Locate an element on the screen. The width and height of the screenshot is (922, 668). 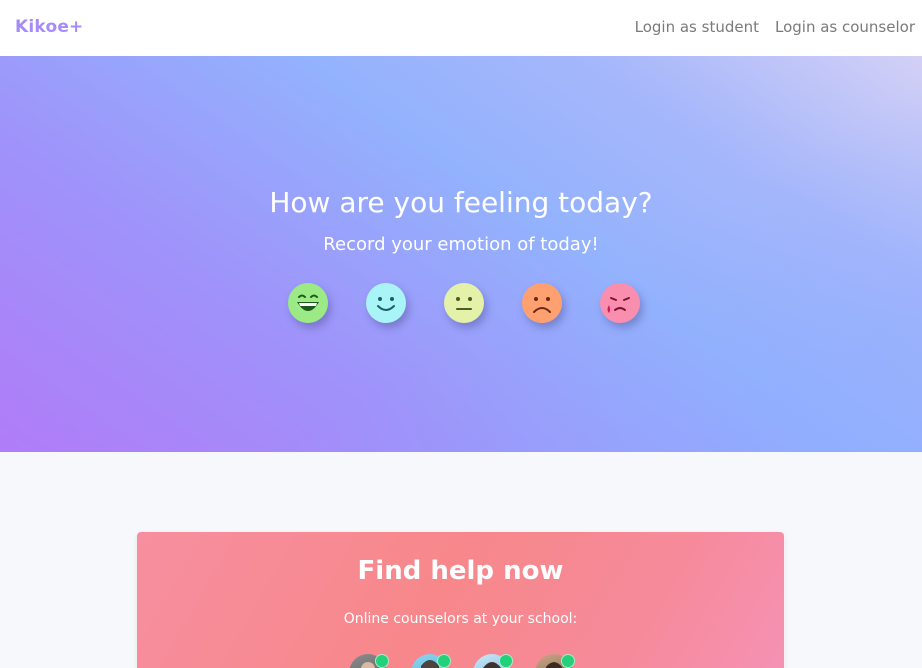
nav-links: Login as student Login as counselor is located at coordinates (775, 27).